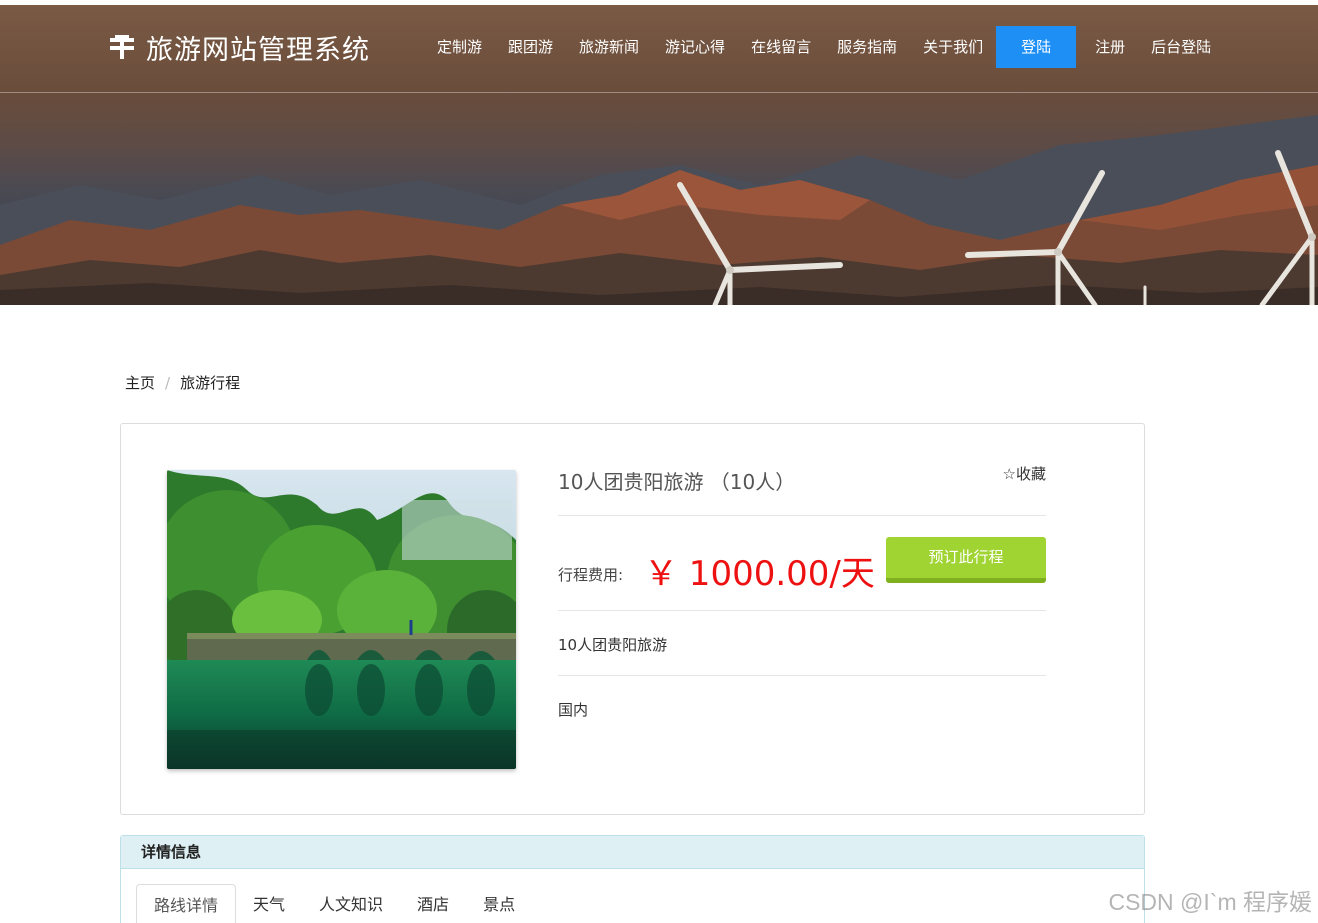 The width and height of the screenshot is (1318, 923). What do you see at coordinates (351, 903) in the screenshot?
I see `tab-culture: 人文知识` at bounding box center [351, 903].